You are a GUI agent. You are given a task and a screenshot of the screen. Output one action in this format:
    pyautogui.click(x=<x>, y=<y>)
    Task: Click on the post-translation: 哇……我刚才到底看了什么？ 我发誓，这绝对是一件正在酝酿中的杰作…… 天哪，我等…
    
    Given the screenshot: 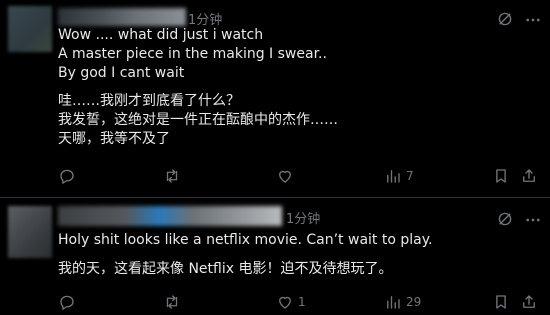 What is the action you would take?
    pyautogui.click(x=198, y=120)
    